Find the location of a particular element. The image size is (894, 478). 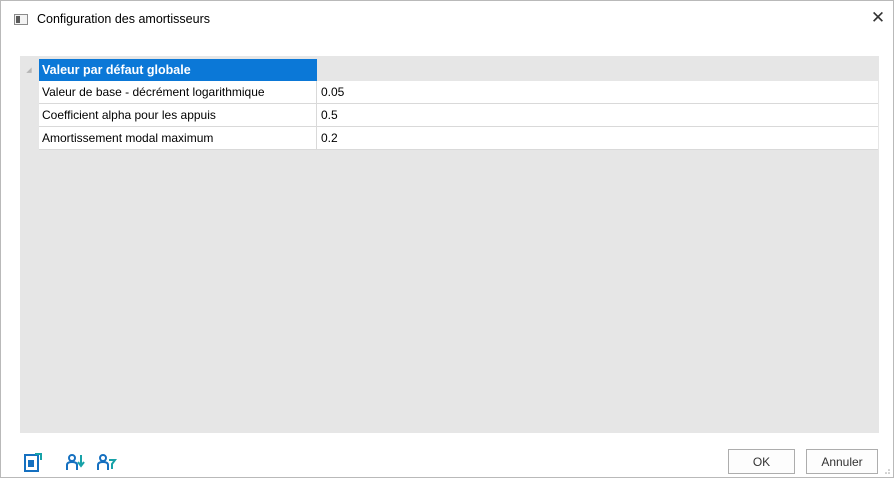

group-collapse-toggle: ◢ is located at coordinates (29, 71).